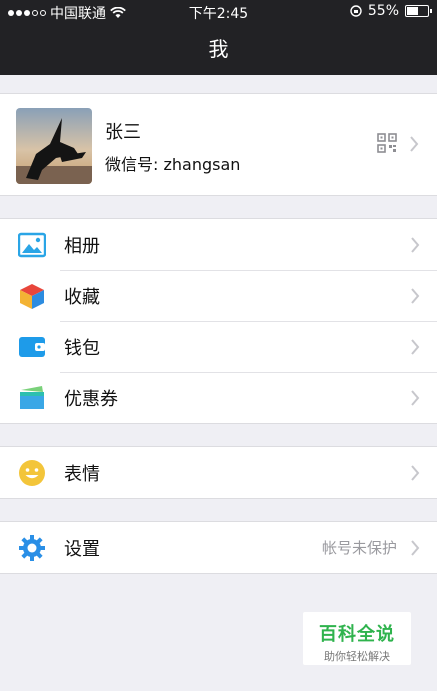 This screenshot has width=437, height=691. I want to click on battery-percent: 55%, so click(383, 11).